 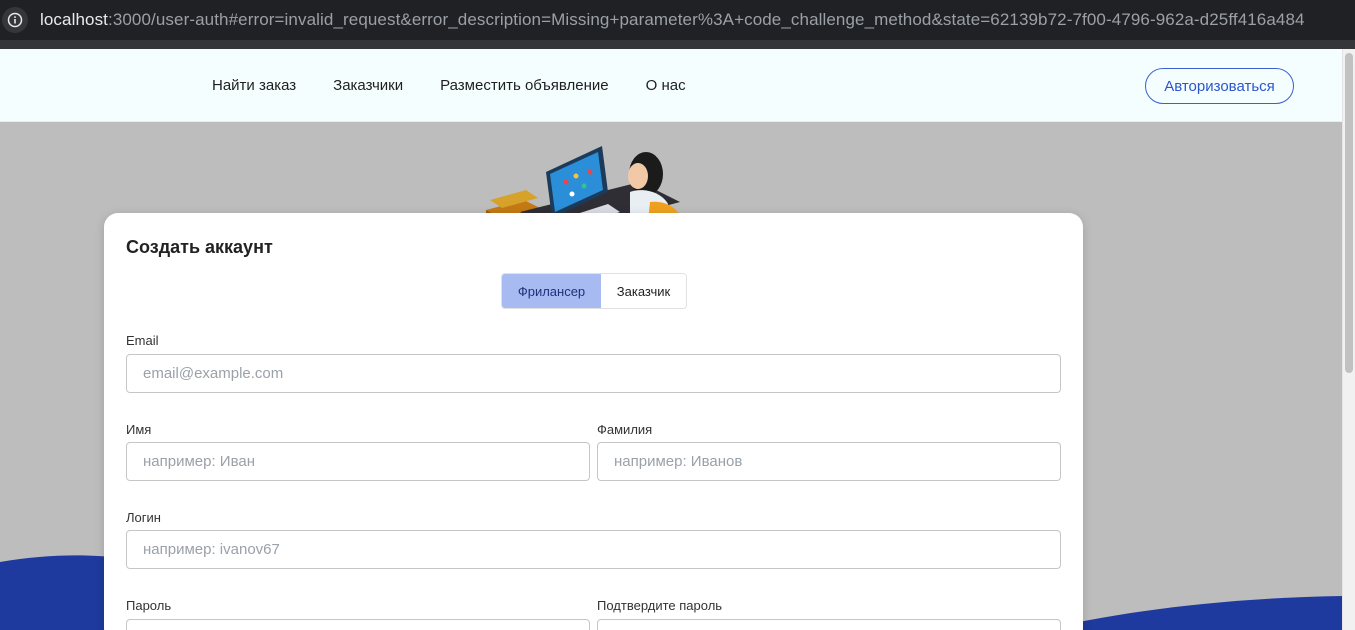 I want to click on email-field, so click(x=593, y=373).